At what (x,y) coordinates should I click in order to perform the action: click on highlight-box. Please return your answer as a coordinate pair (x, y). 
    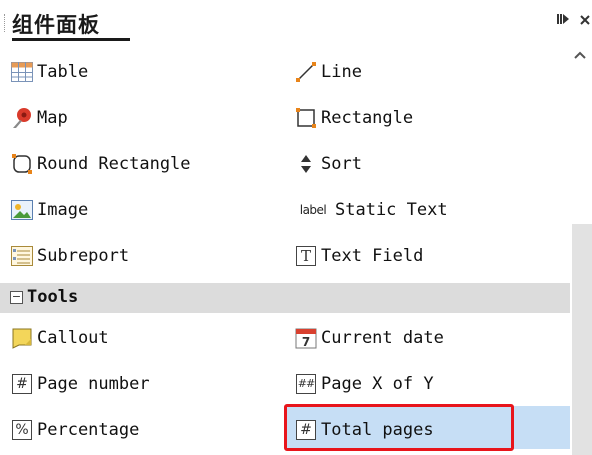
    Looking at the image, I should click on (399, 427).